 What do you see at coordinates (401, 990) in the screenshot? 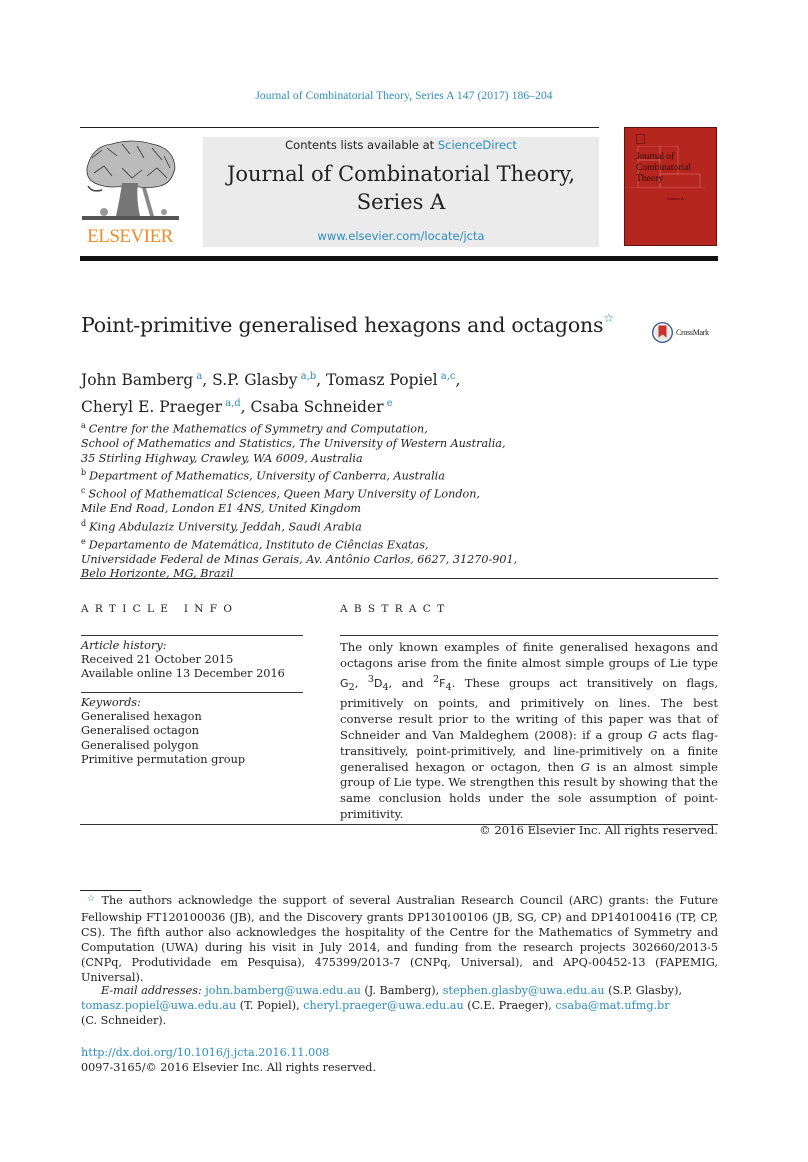
I see `email-owner: (J. Bamberg),` at bounding box center [401, 990].